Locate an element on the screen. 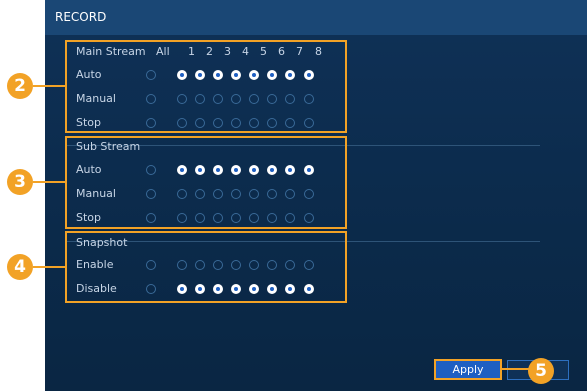 This screenshot has width=587, height=391. apply-button: Apply is located at coordinates (468, 369).